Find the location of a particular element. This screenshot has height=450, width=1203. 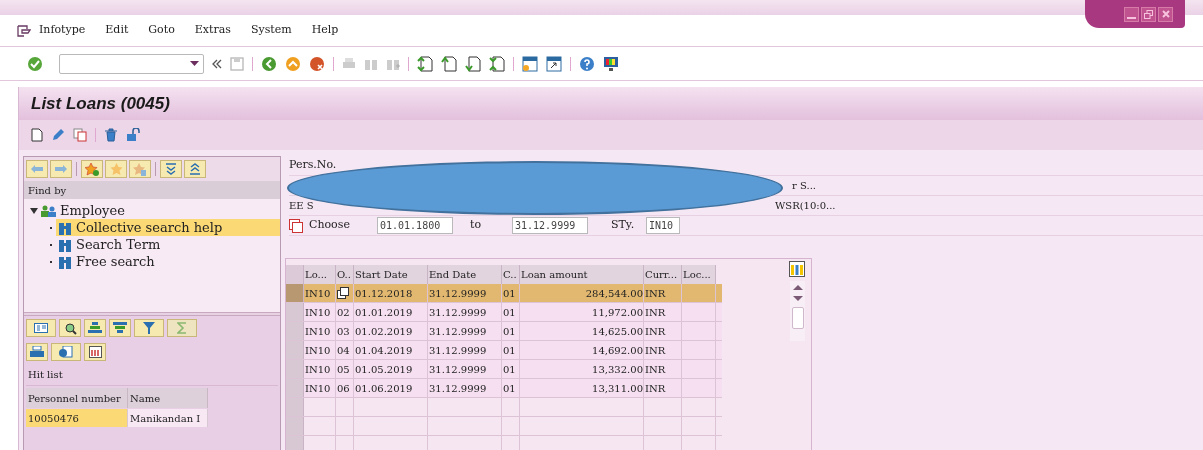

table-cell-text: 01.01.2019 is located at coordinates (384, 312).